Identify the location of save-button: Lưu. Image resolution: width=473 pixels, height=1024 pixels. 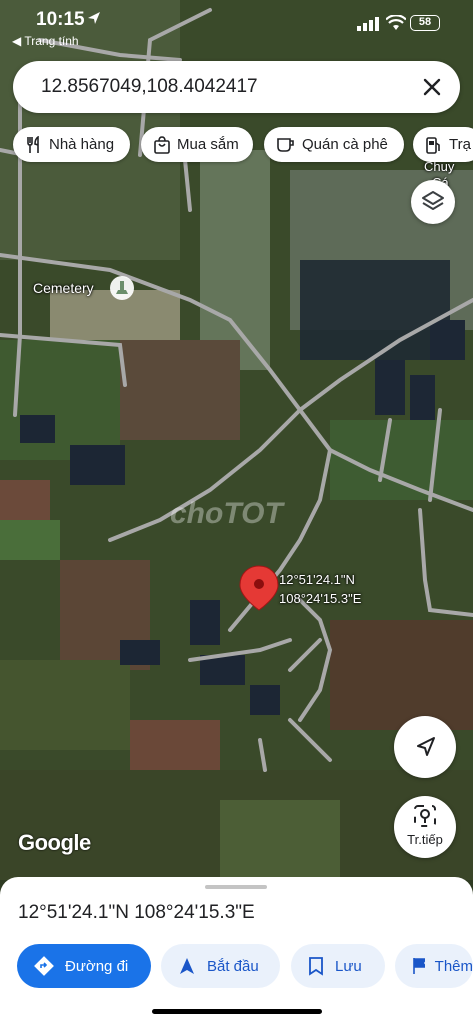
(338, 966).